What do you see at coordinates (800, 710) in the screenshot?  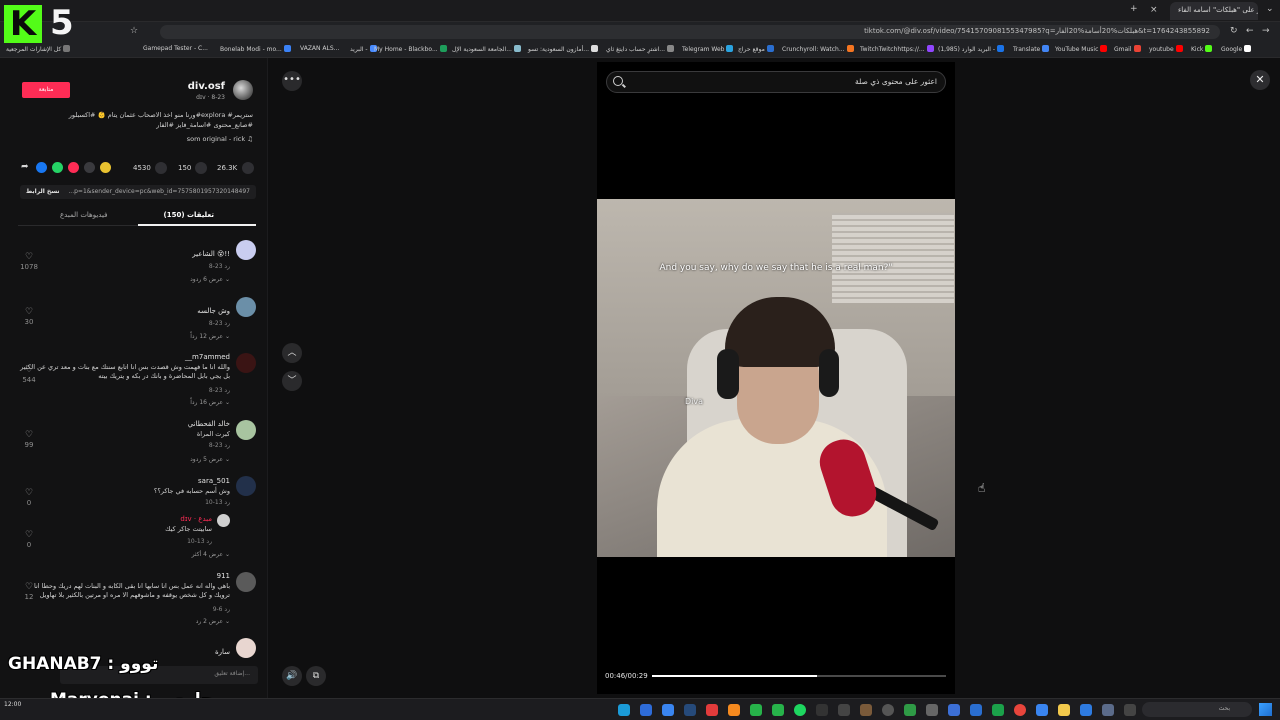 I see `spotify-icon` at bounding box center [800, 710].